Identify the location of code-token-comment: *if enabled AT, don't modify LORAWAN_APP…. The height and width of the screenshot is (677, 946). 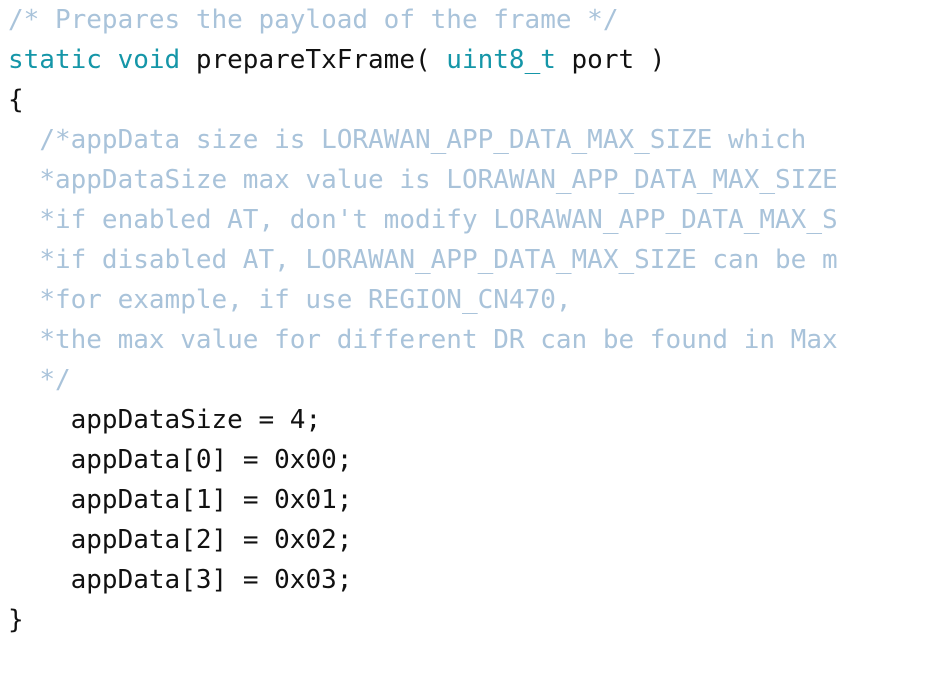
(438, 220).